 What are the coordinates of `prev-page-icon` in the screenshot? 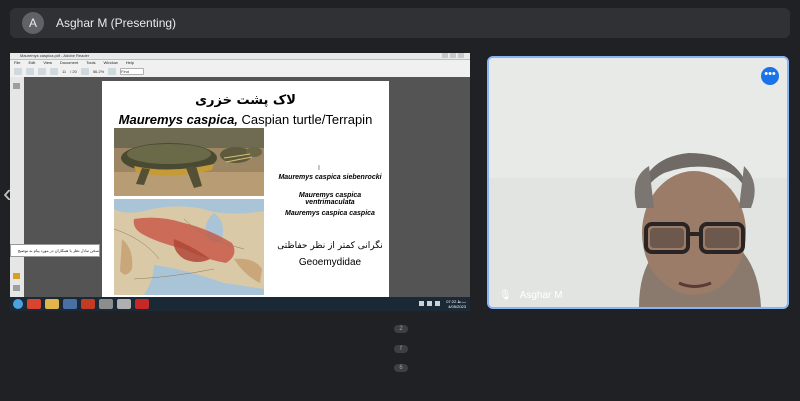 It's located at (42, 71).